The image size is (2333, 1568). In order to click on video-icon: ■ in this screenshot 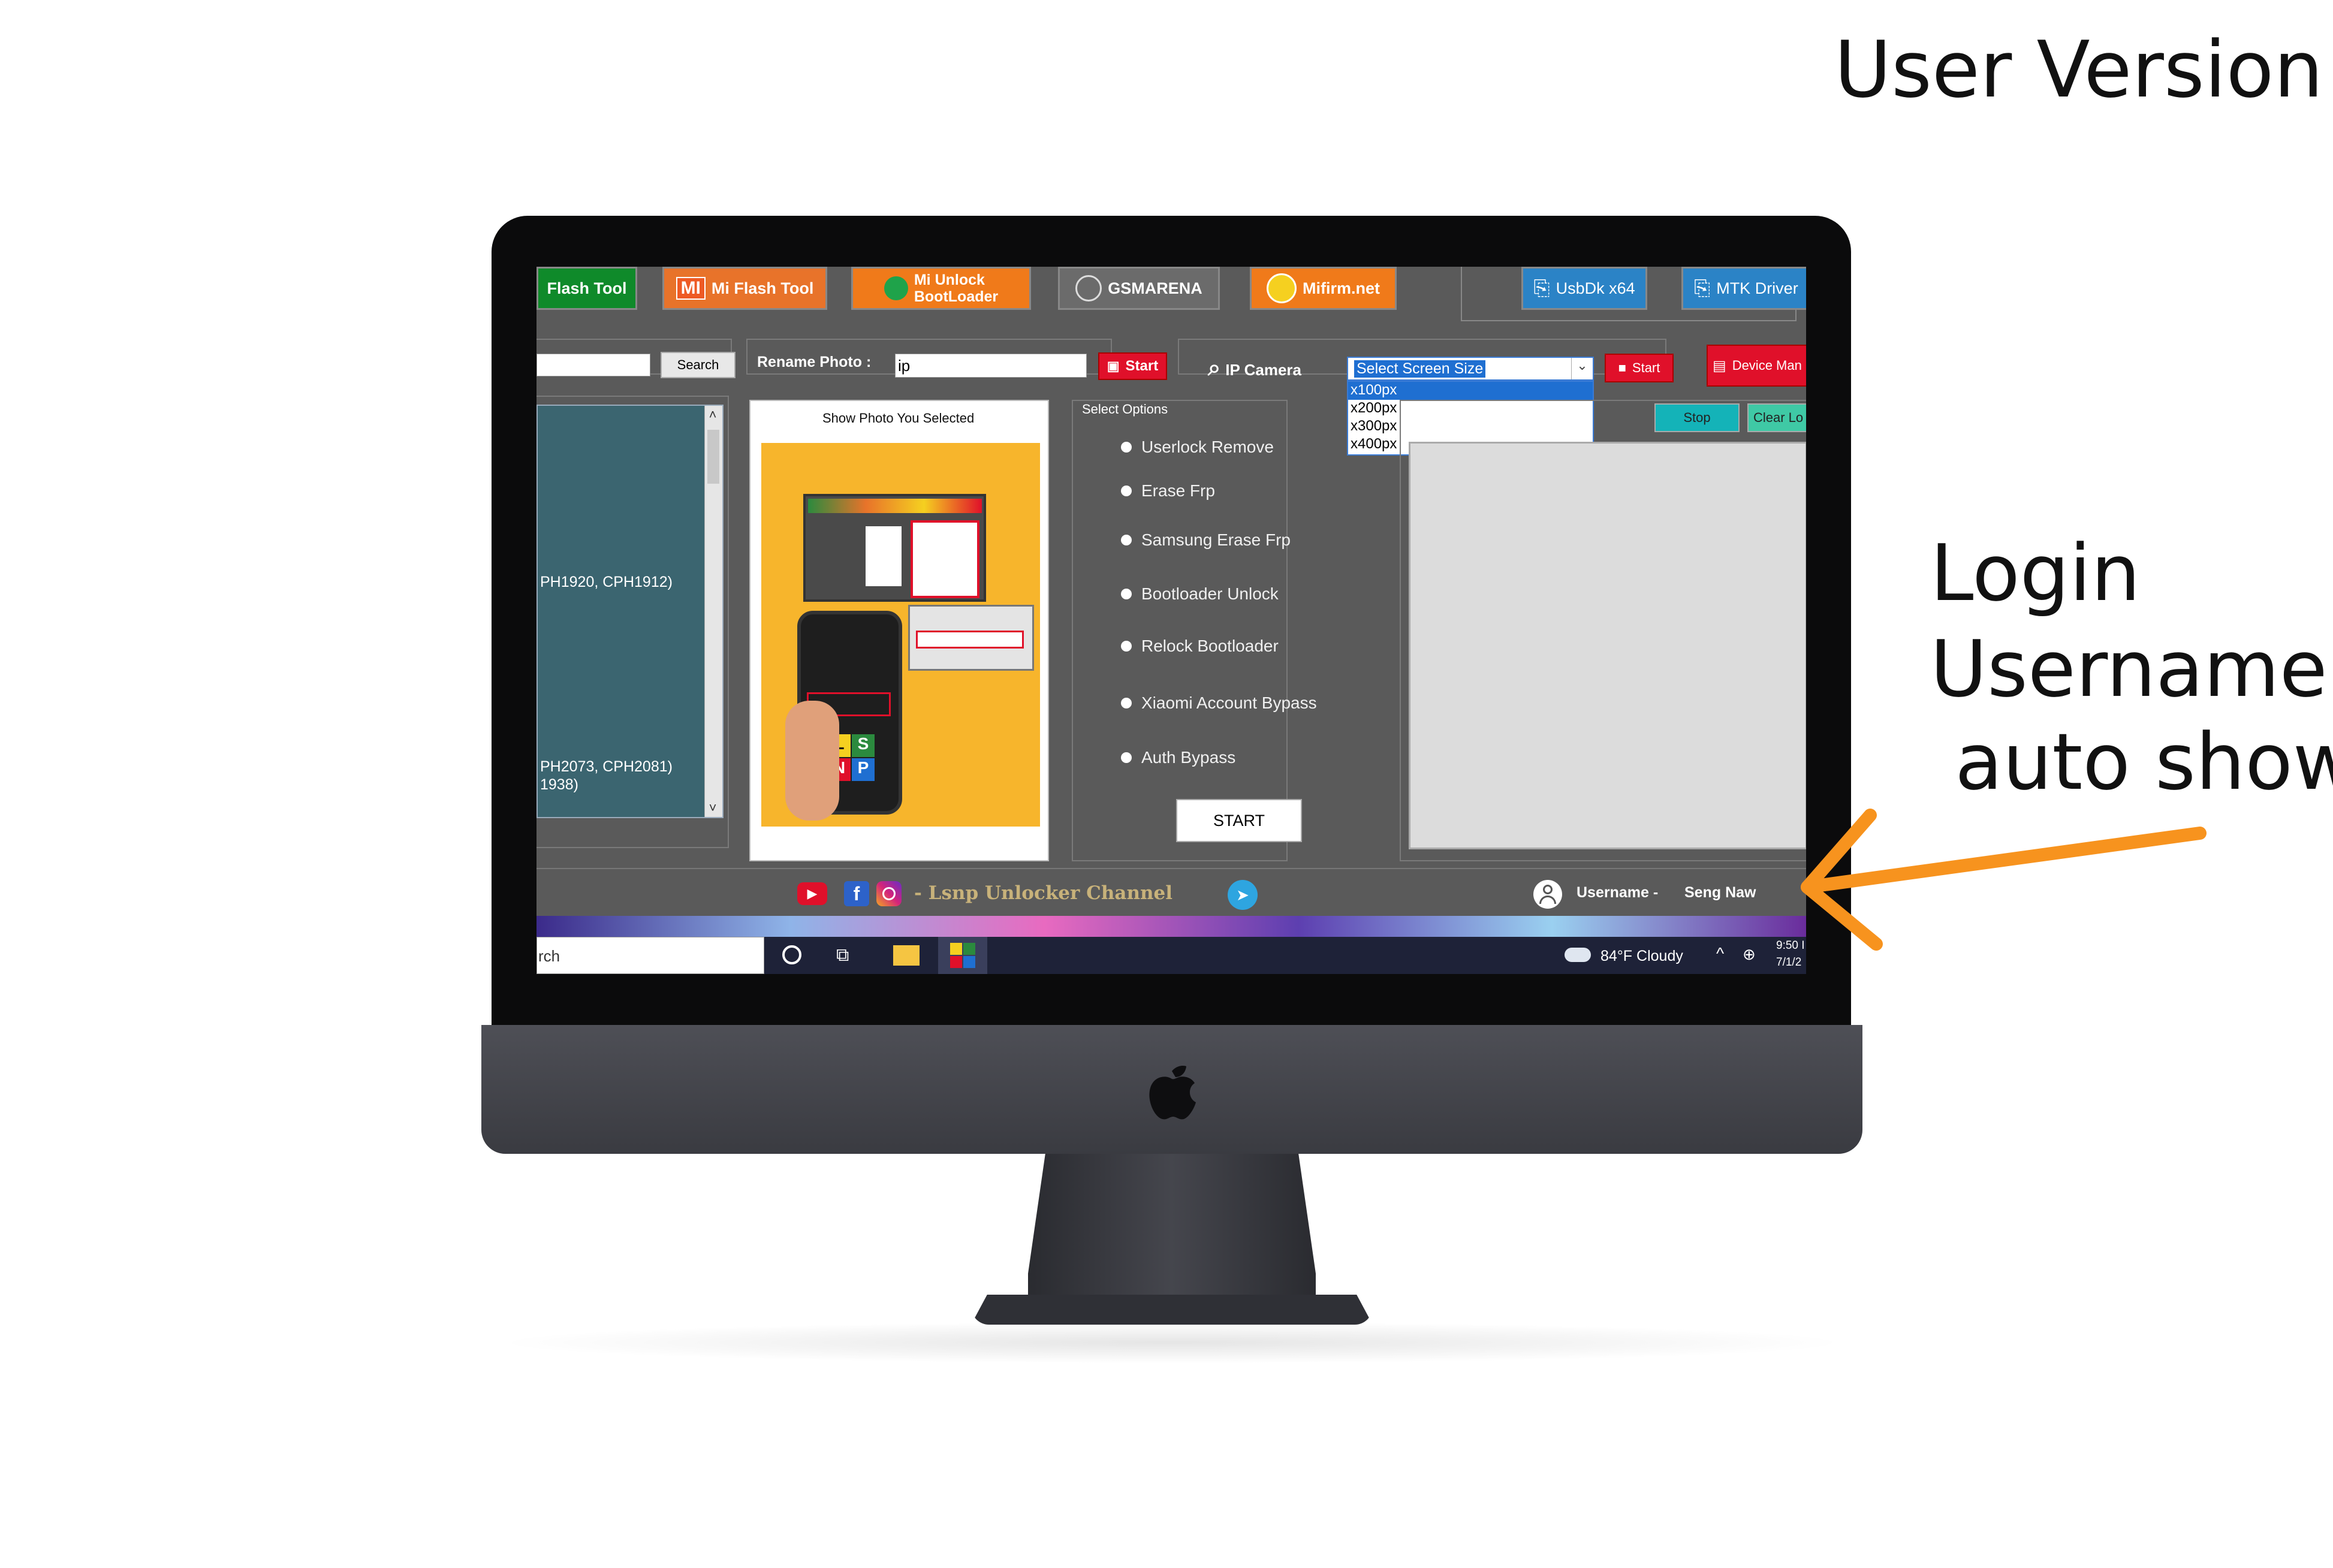, I will do `click(1622, 367)`.